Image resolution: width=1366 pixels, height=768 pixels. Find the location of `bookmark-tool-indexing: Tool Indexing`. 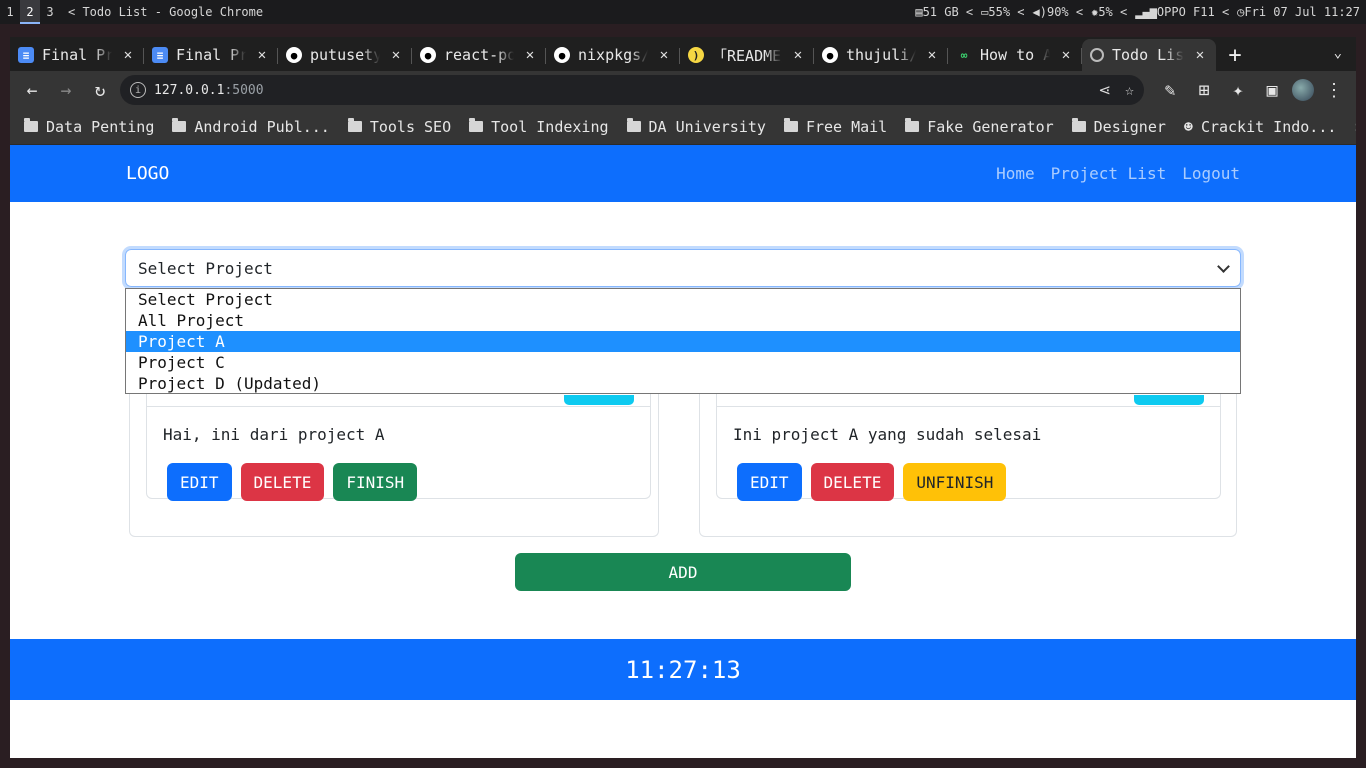

bookmark-tool-indexing: Tool Indexing is located at coordinates (539, 127).